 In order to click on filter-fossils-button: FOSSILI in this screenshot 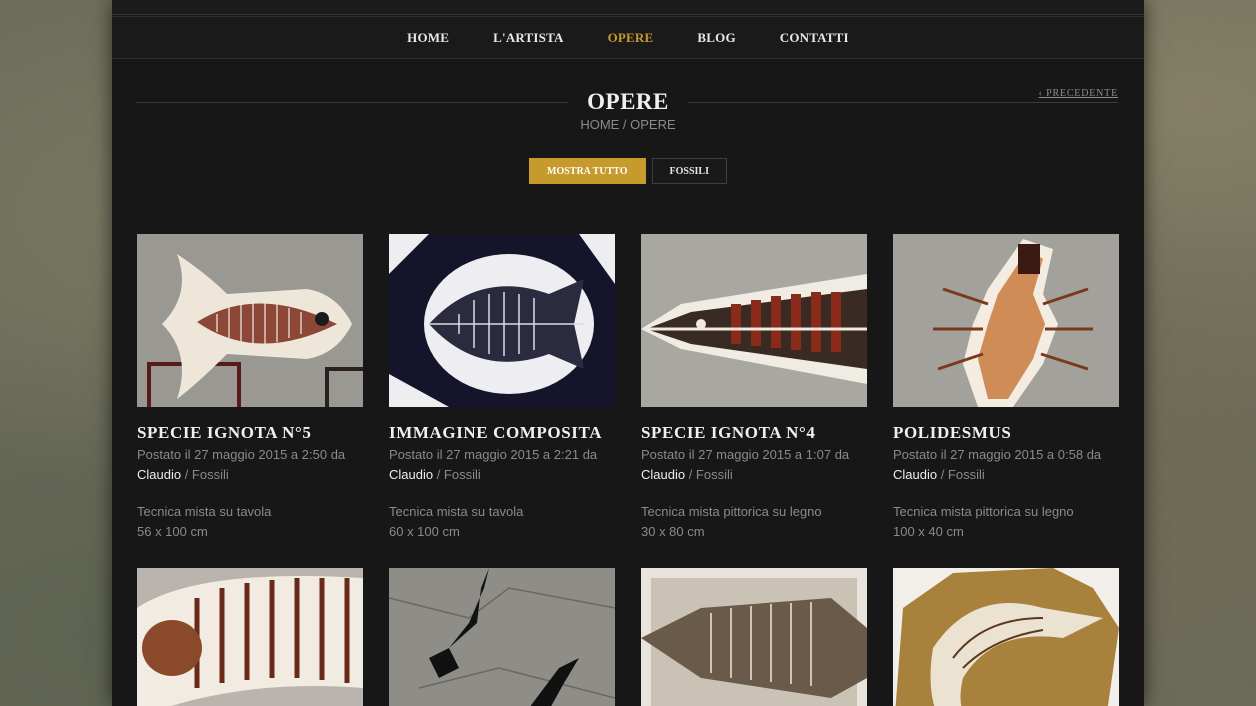, I will do `click(689, 171)`.